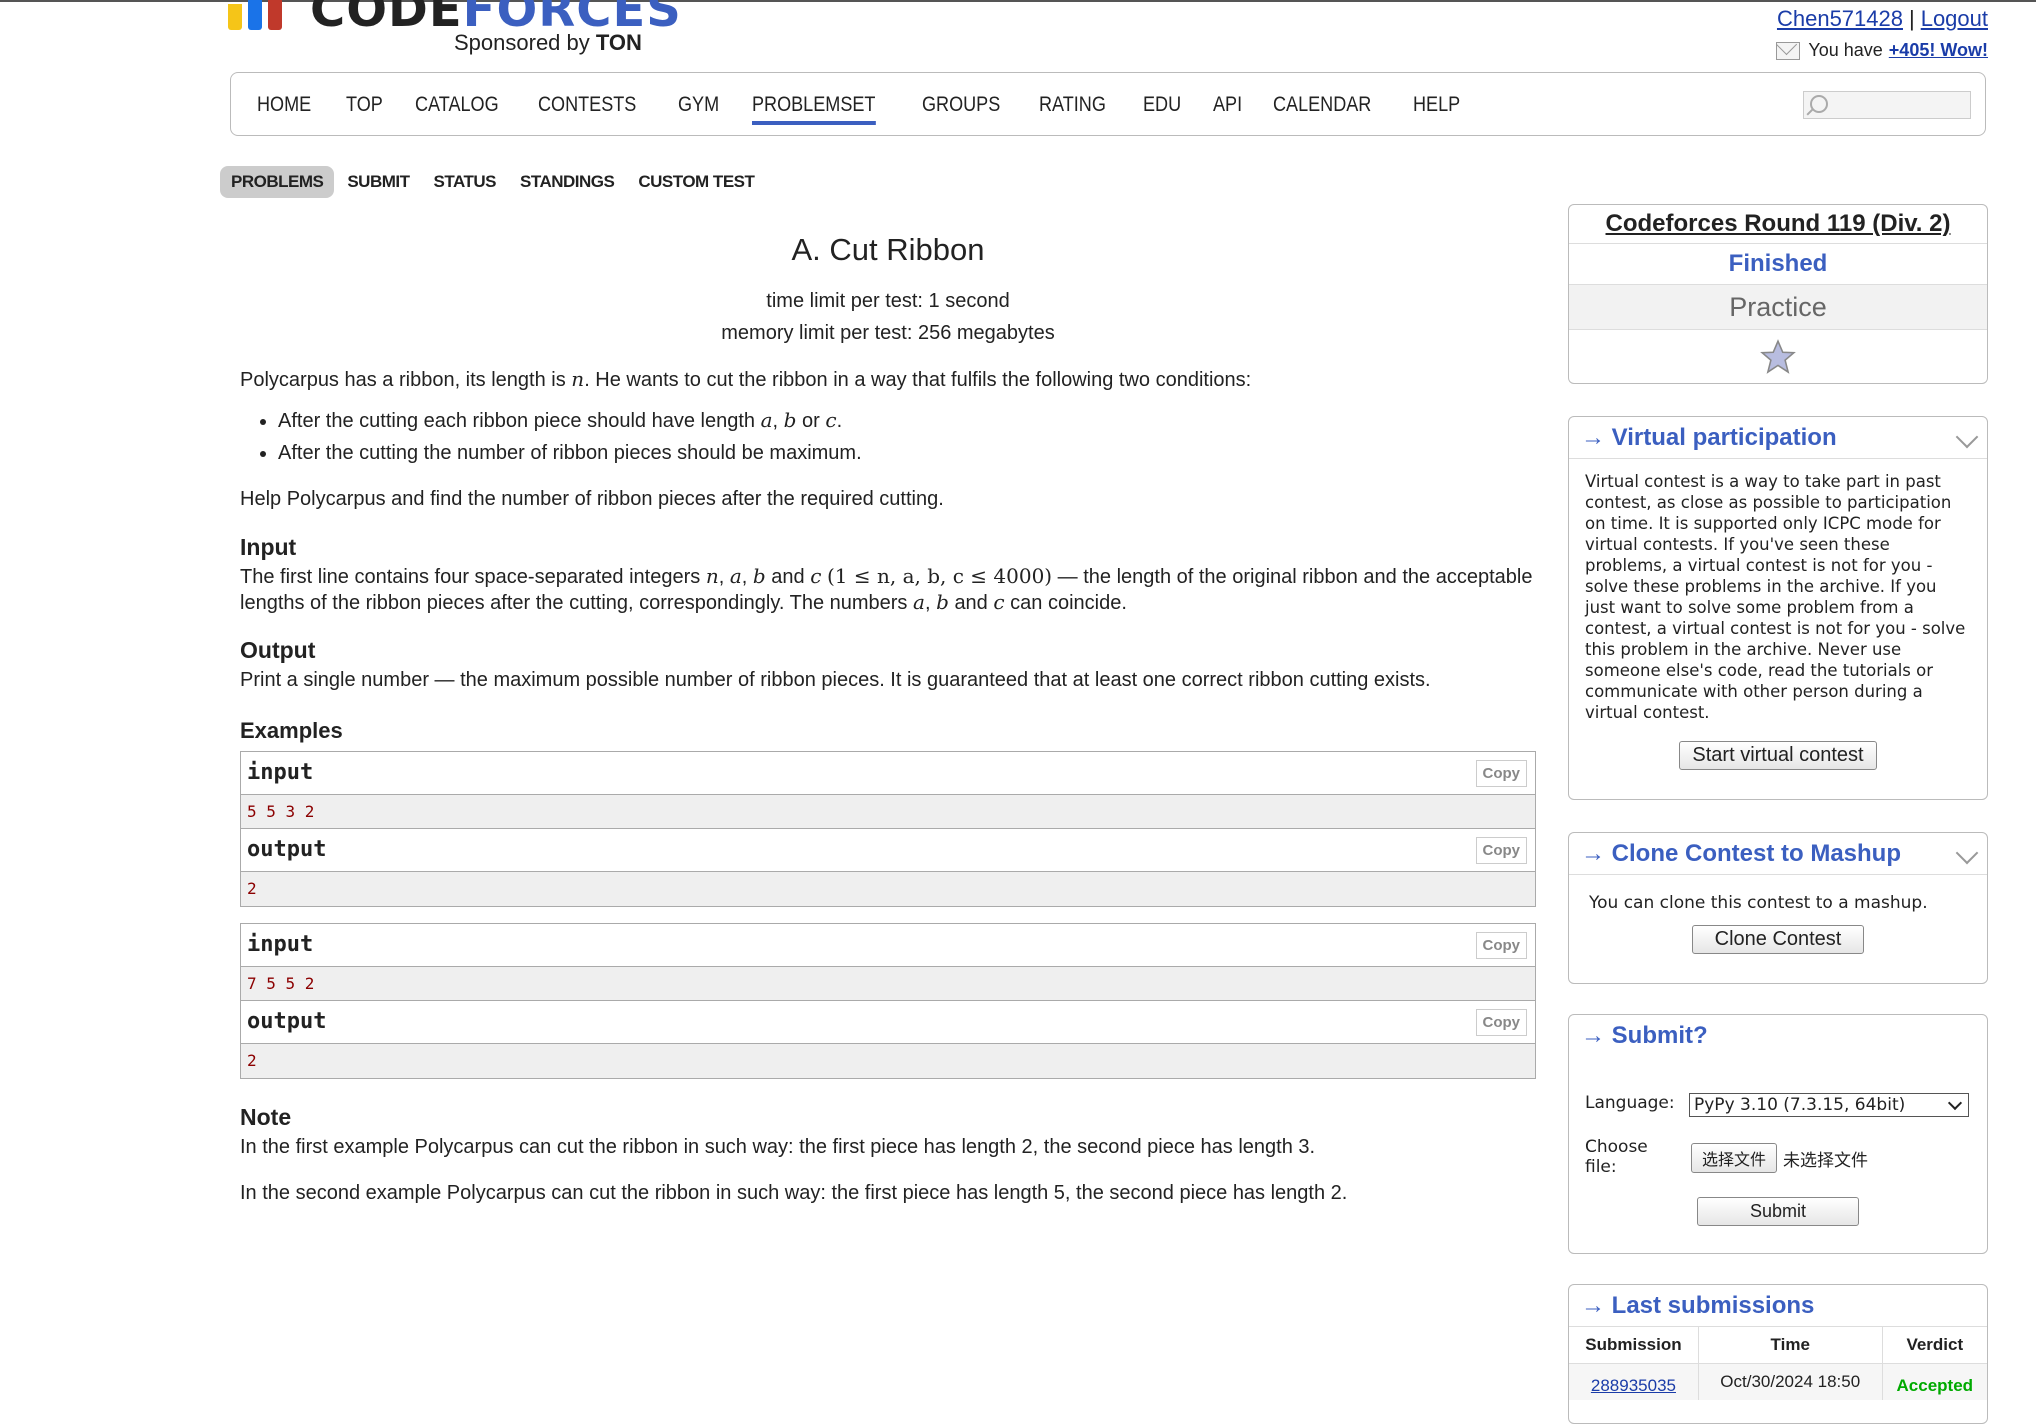 Image resolution: width=2036 pixels, height=1424 pixels. What do you see at coordinates (291, 730) in the screenshot?
I see `examples-title: Examples` at bounding box center [291, 730].